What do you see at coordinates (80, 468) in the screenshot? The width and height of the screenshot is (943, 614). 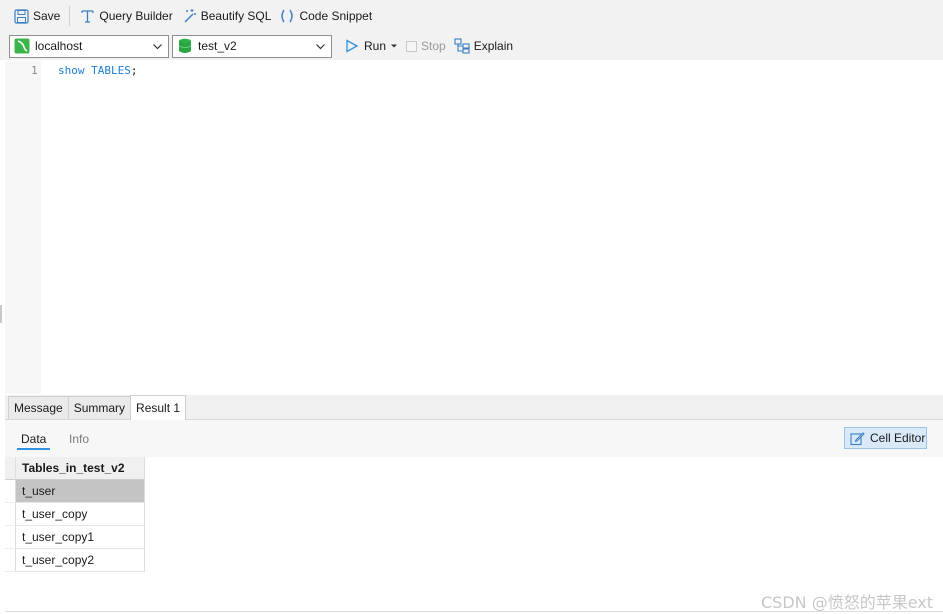 I see `column-header: Tables_in_test_v2` at bounding box center [80, 468].